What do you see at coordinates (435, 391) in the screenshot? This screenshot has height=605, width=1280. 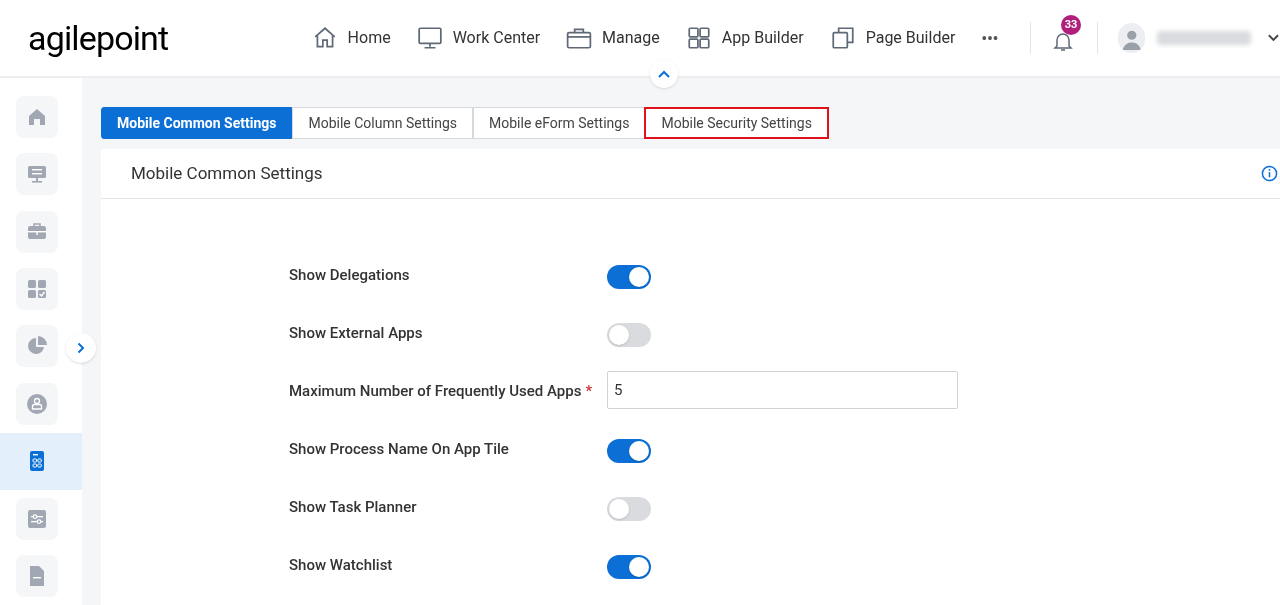 I see `field-label: Maximum Number of Frequently Used Apps` at bounding box center [435, 391].